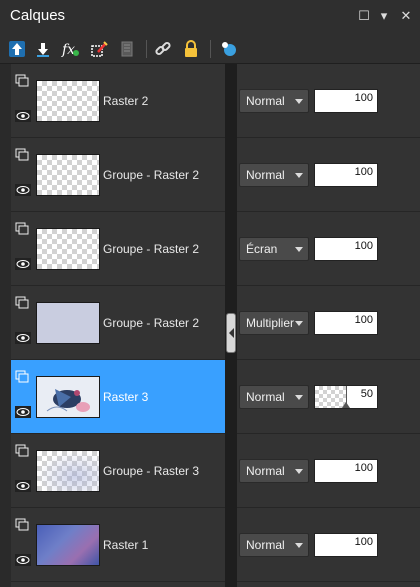  I want to click on move-layer-down-icon, so click(43, 49).